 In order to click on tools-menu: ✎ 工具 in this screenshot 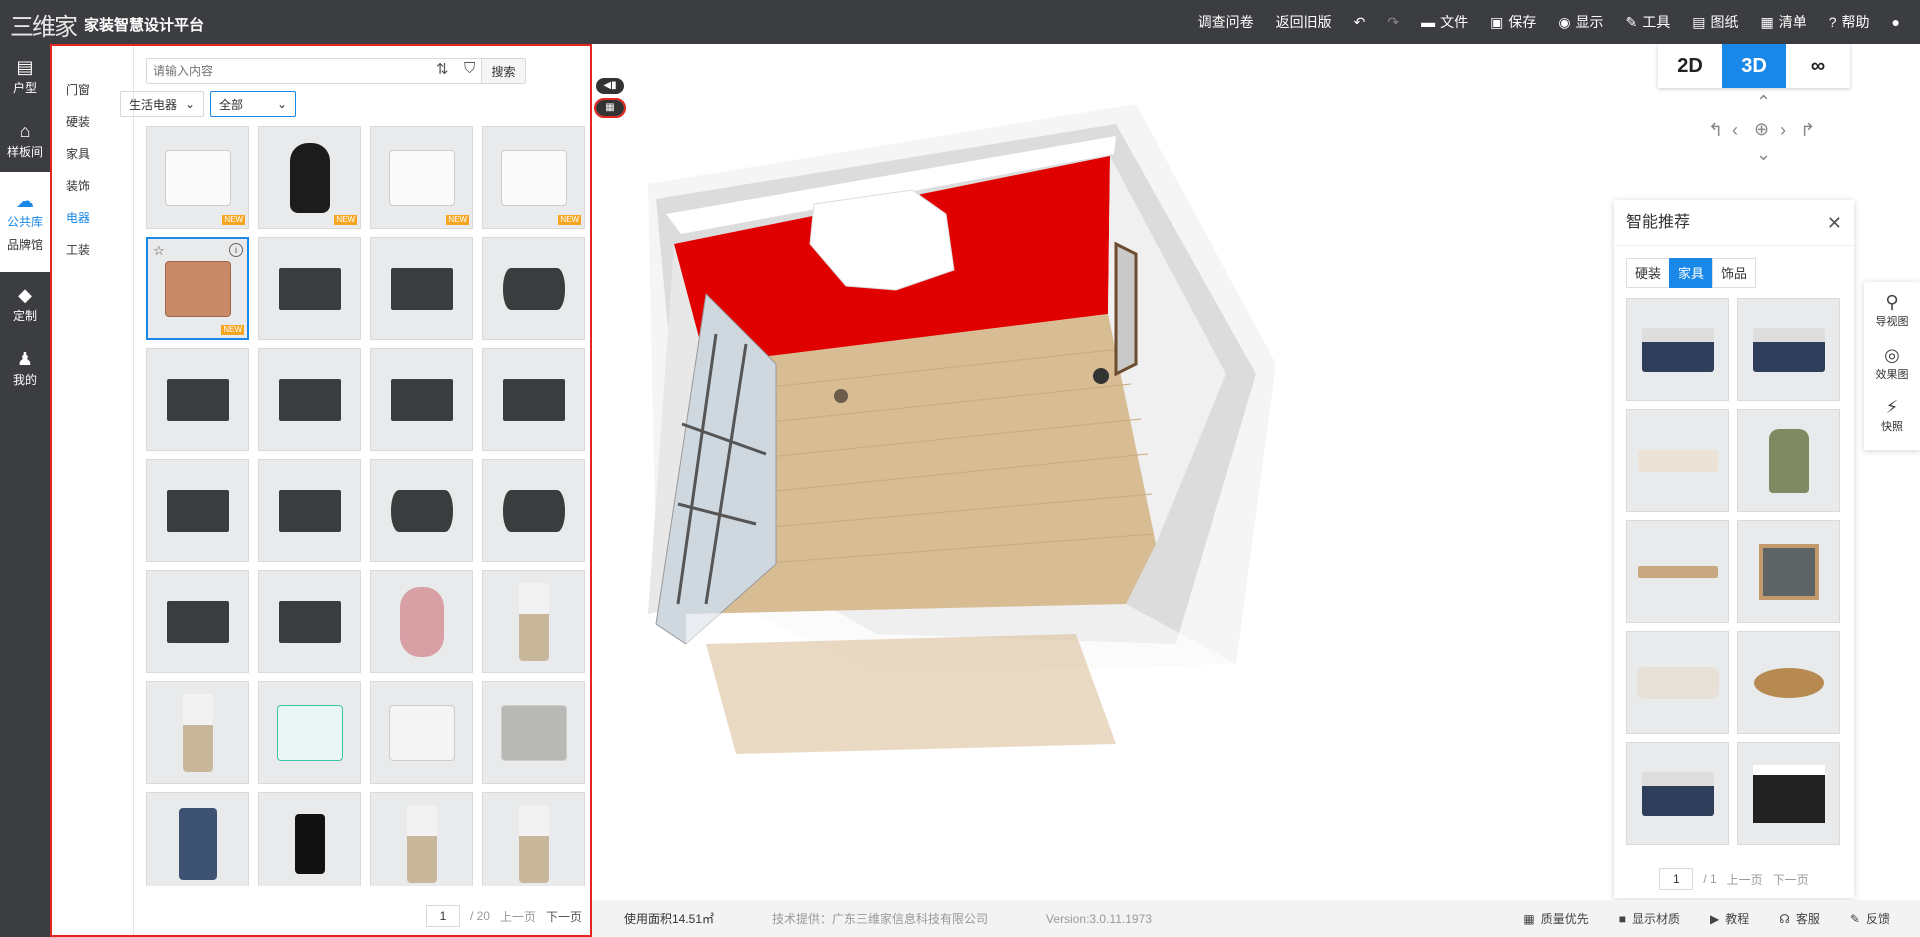, I will do `click(1648, 22)`.